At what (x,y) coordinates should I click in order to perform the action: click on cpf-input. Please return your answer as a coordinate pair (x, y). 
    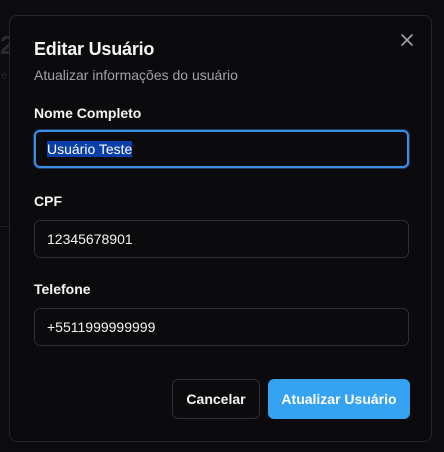
    Looking at the image, I should click on (221, 239).